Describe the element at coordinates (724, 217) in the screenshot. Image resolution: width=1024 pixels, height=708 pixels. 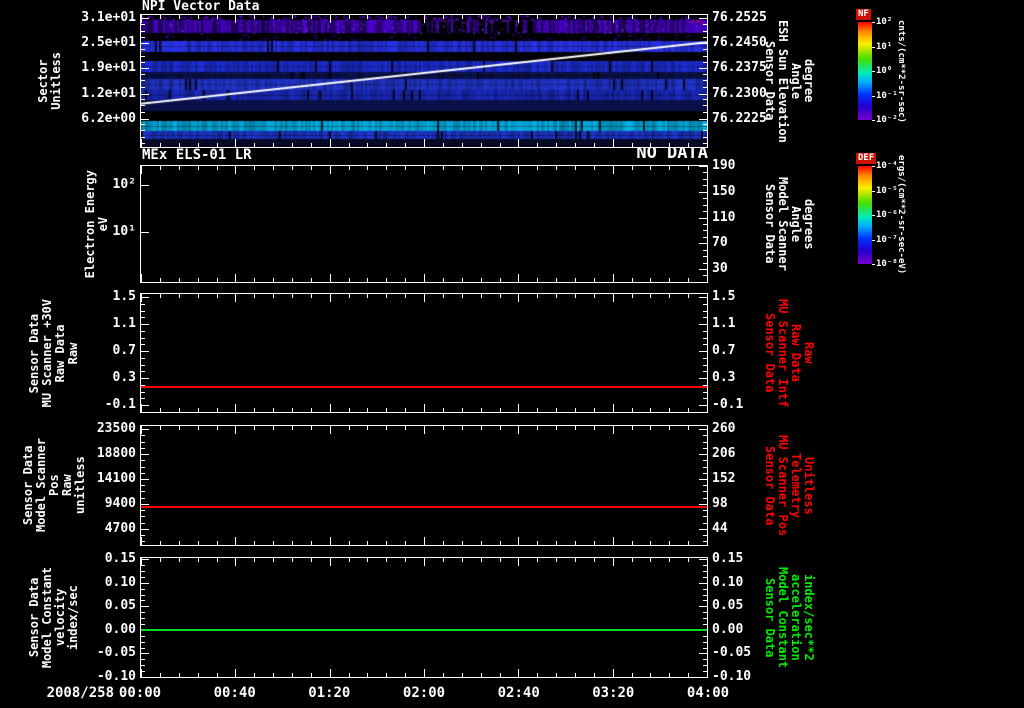
I see `y-tick-label: 110` at that location.